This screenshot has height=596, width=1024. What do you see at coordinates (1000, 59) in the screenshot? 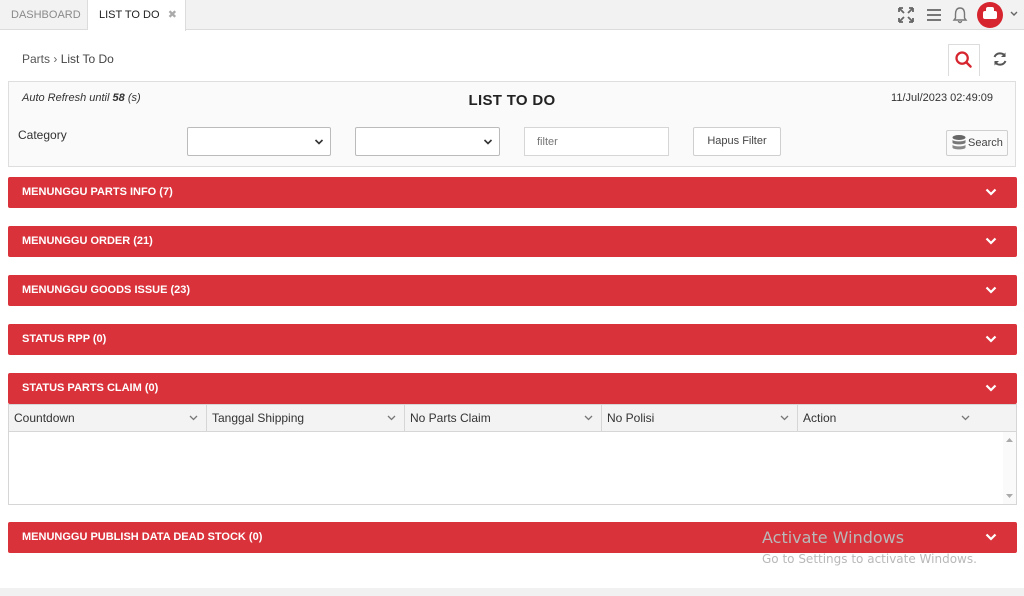
I see `refresh-icon` at bounding box center [1000, 59].